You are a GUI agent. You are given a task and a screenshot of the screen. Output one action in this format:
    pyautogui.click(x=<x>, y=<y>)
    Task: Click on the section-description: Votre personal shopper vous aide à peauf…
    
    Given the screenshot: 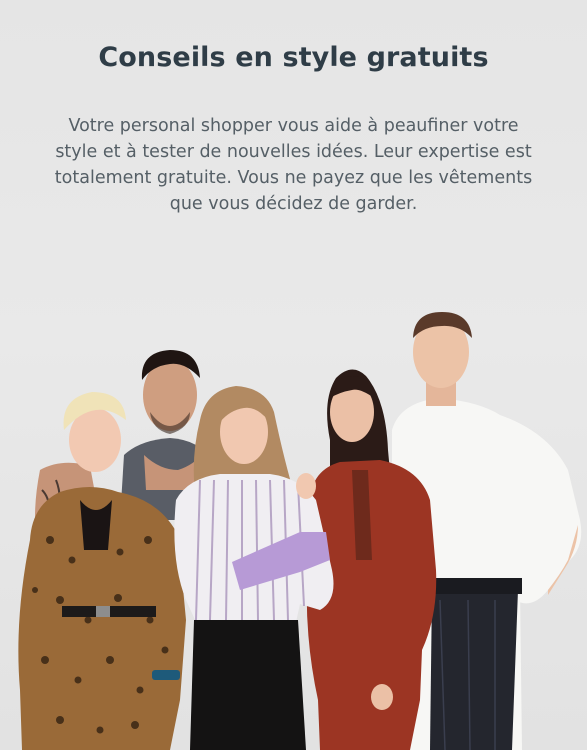 What is the action you would take?
    pyautogui.click(x=293, y=165)
    